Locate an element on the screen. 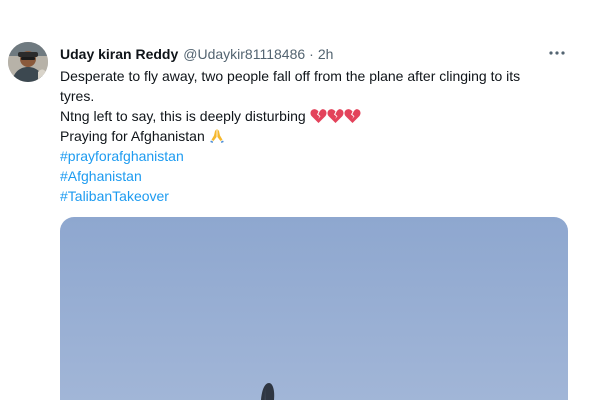 Image resolution: width=600 pixels, height=400 pixels. author-handle: @Udaykir81118486 is located at coordinates (244, 54).